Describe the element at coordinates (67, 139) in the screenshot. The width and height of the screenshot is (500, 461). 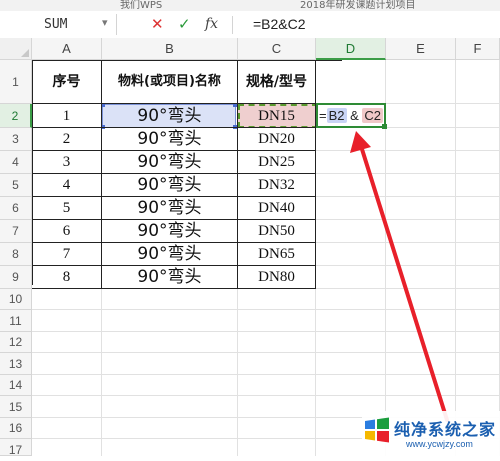
I see `cell-no: 2` at that location.